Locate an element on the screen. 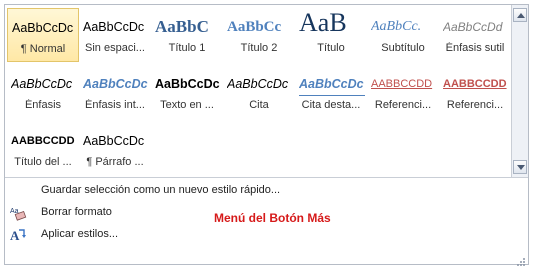 This screenshot has width=533, height=271. scroll-up-button is located at coordinates (520, 15).